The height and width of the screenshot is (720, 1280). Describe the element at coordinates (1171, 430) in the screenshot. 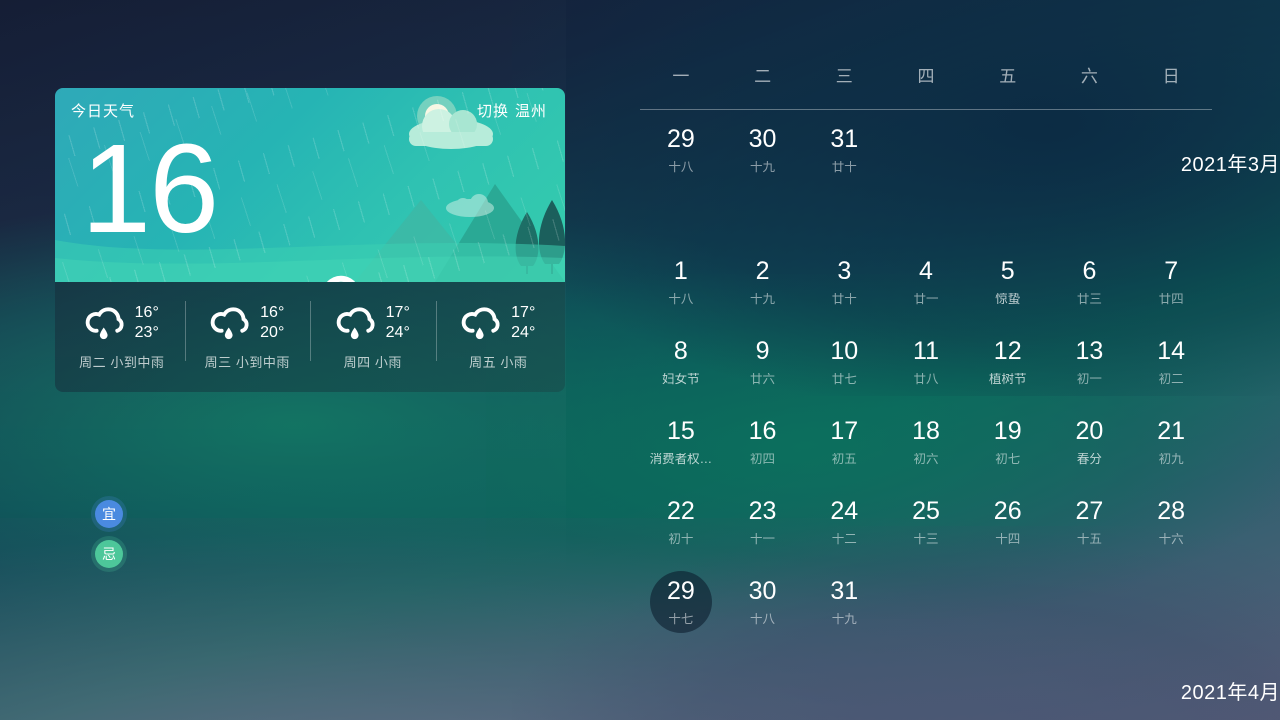

I see `day-number: 21` at that location.